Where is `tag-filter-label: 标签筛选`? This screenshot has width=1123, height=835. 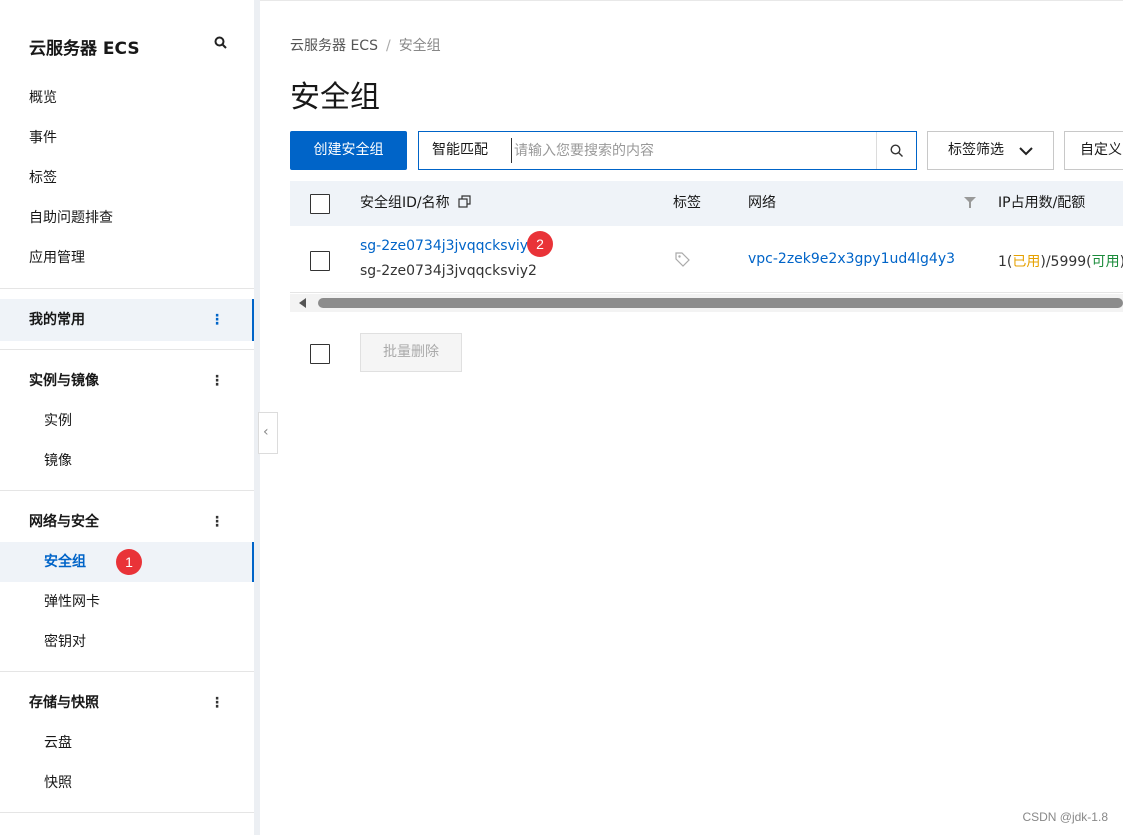 tag-filter-label: 标签筛选 is located at coordinates (976, 150).